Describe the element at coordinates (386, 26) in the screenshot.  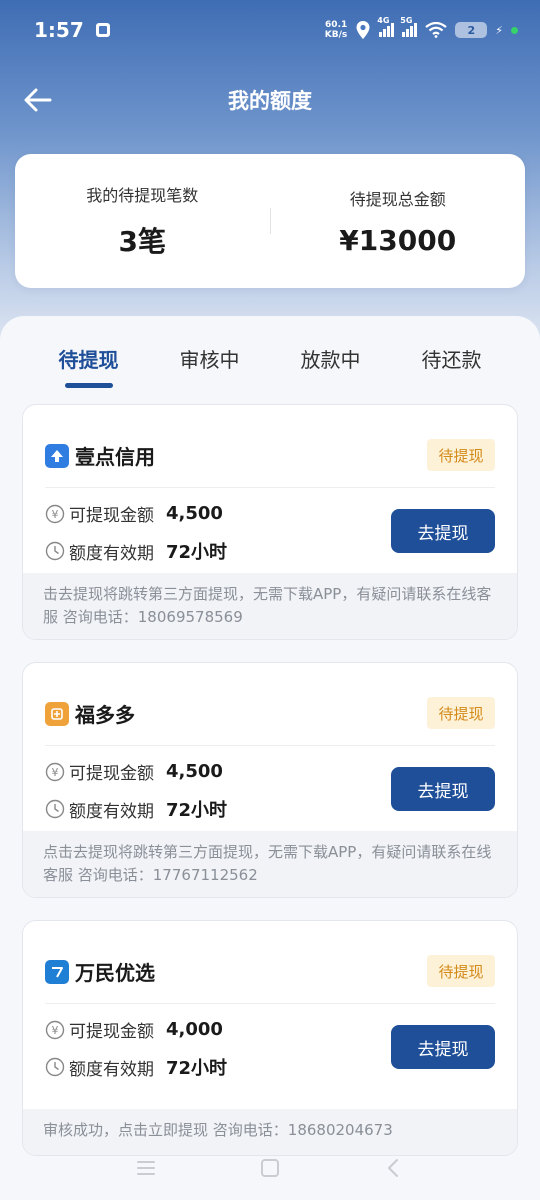
I see `signal-4g-icon: 4G` at that location.